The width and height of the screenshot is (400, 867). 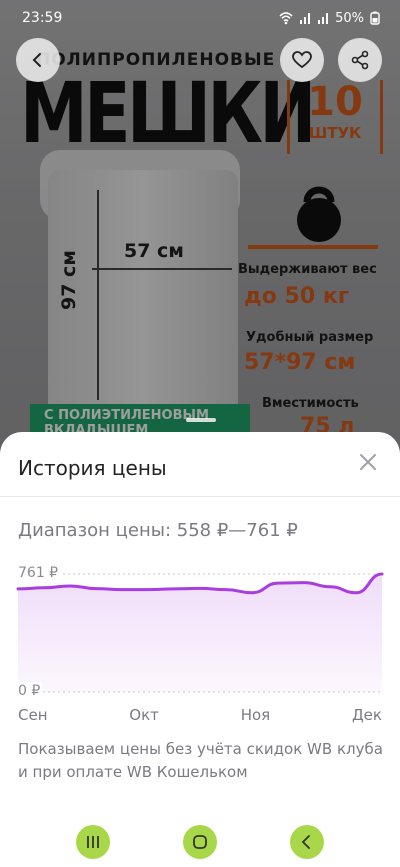 I want to click on x-tick-label: Ноя, so click(x=255, y=715).